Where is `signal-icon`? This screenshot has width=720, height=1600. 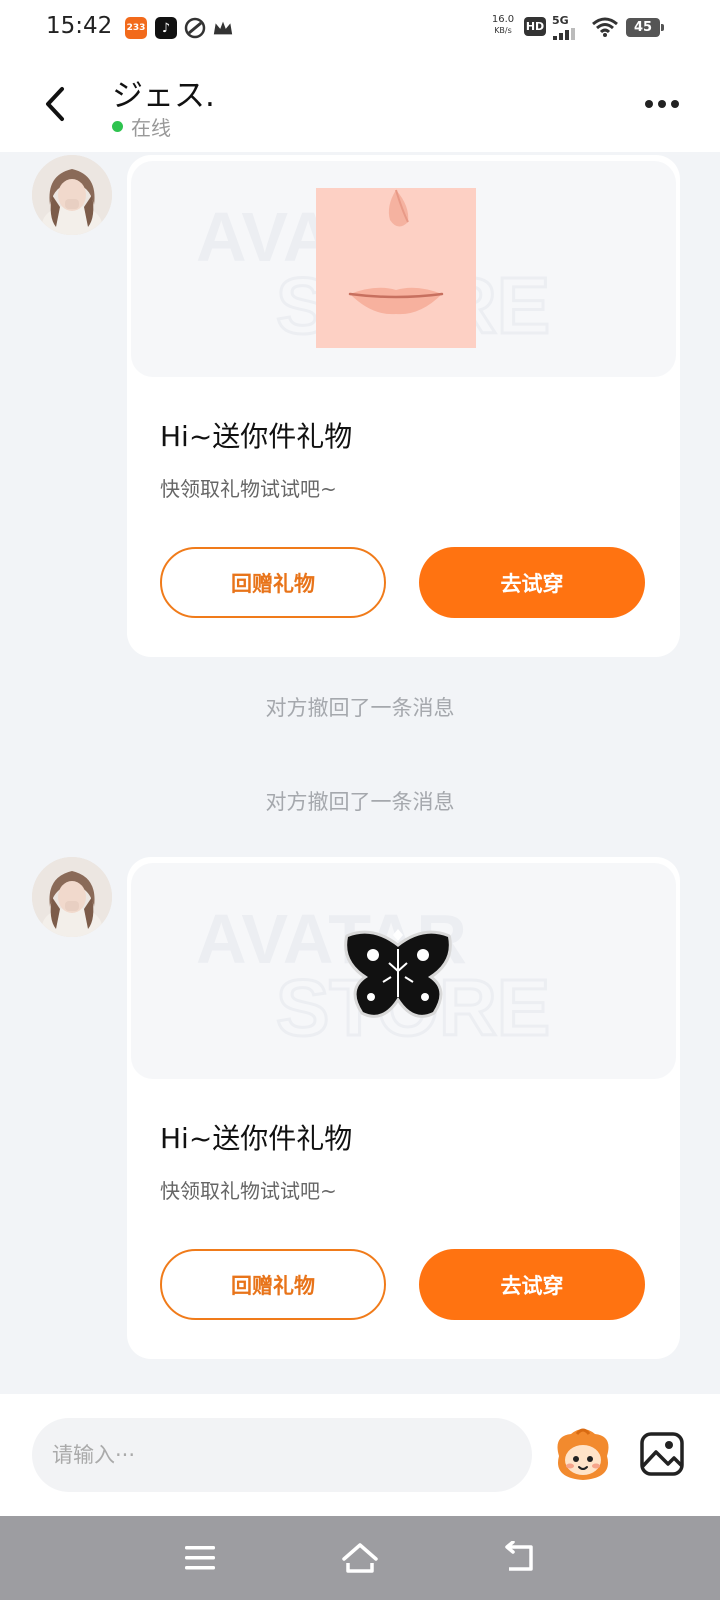 signal-icon is located at coordinates (564, 34).